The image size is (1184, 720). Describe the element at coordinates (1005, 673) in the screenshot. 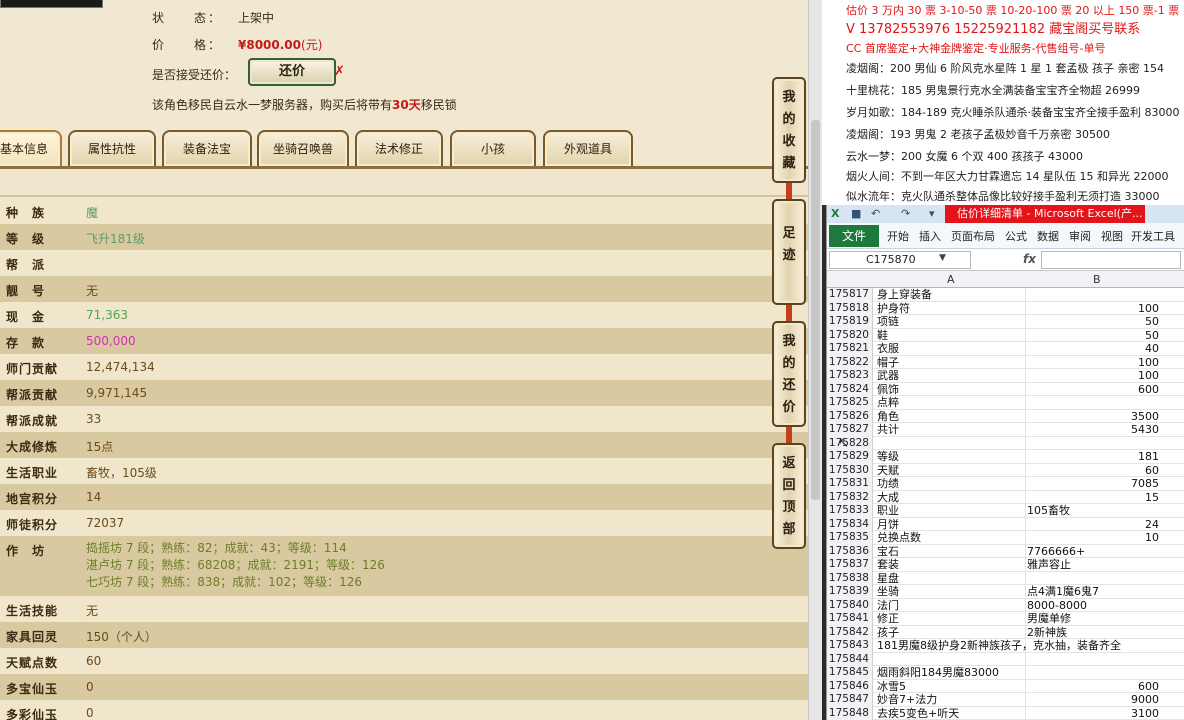

I see `sheet-row: 175845 烟雨斜阳184男魔83000` at that location.